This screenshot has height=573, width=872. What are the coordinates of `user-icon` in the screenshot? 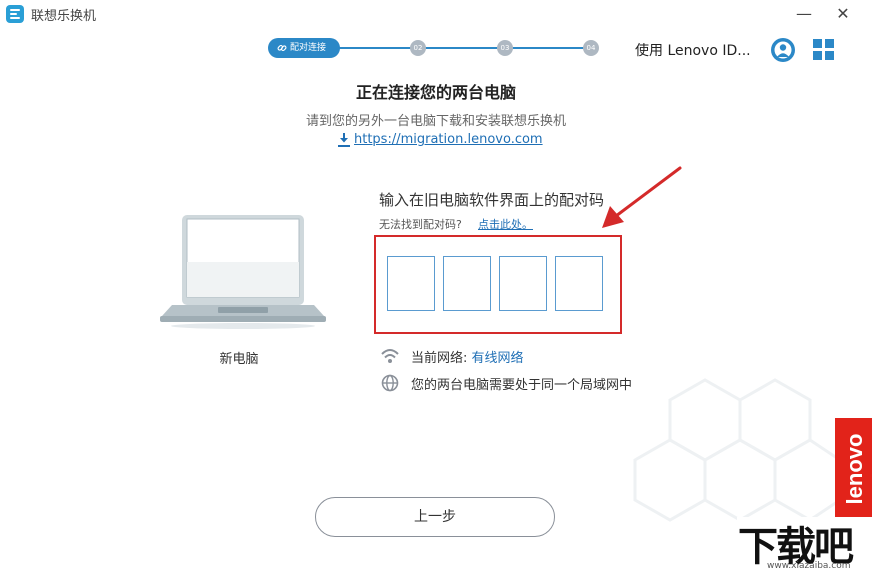 It's located at (783, 50).